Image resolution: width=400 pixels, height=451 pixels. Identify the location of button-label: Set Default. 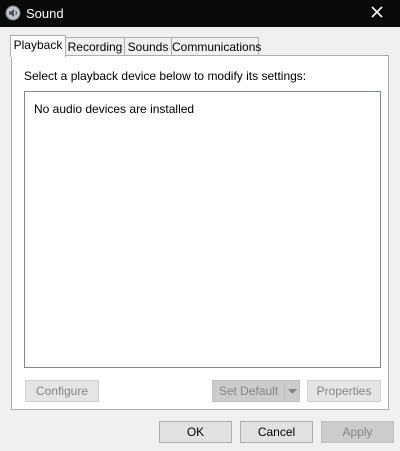
(248, 391).